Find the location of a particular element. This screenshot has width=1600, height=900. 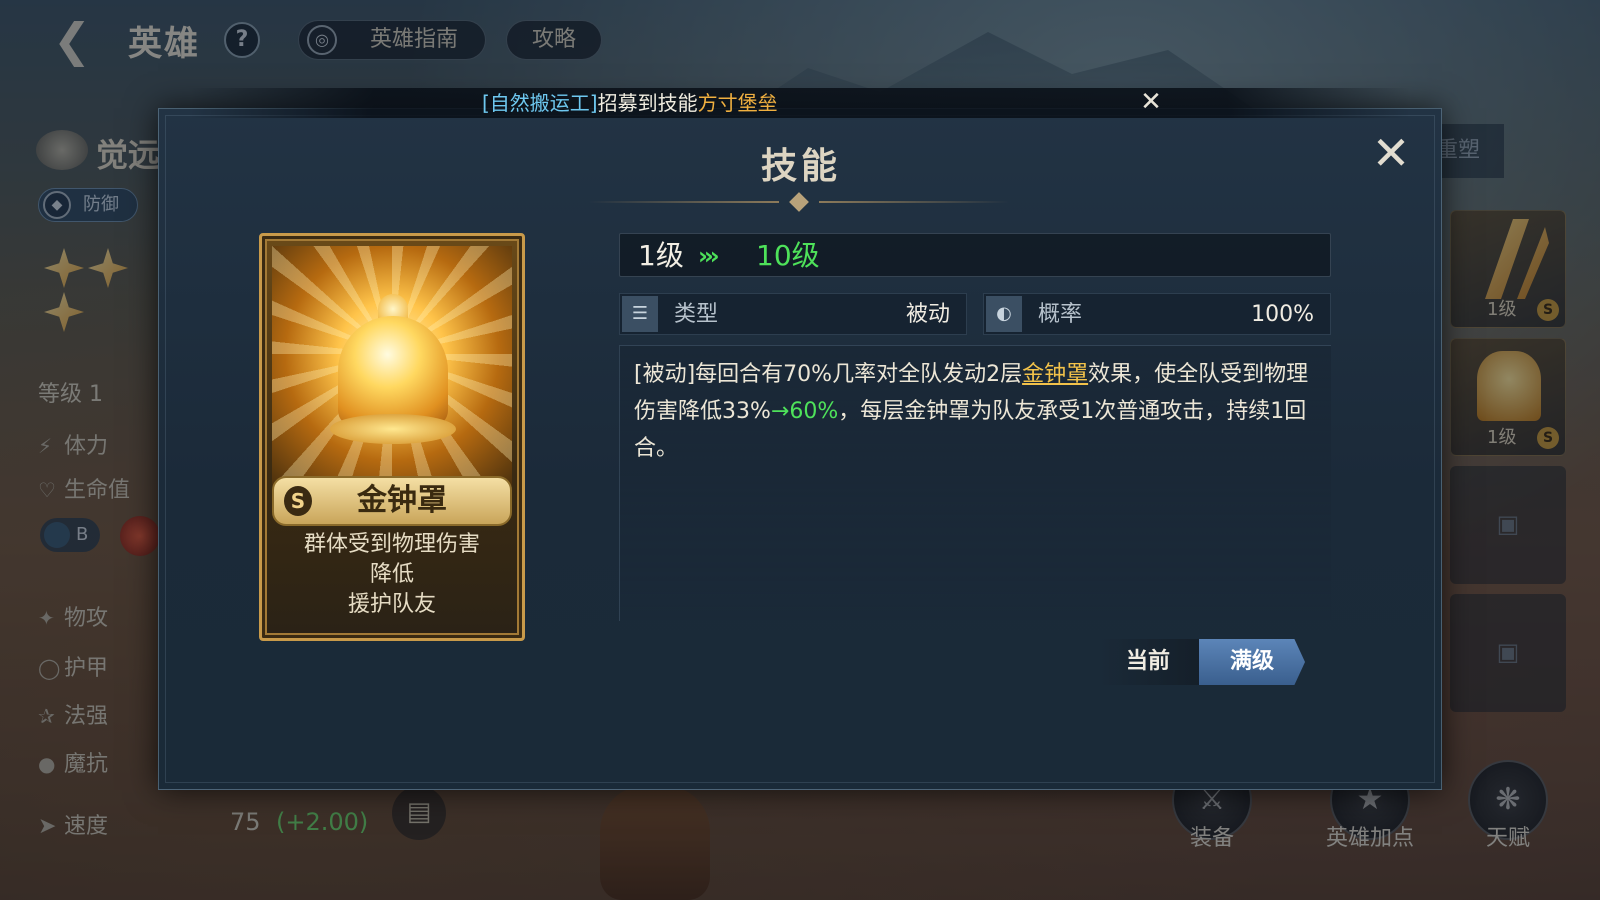

skill-card: S 金钟罩 群体受到物理伤害 降低 援护队友 is located at coordinates (392, 437).